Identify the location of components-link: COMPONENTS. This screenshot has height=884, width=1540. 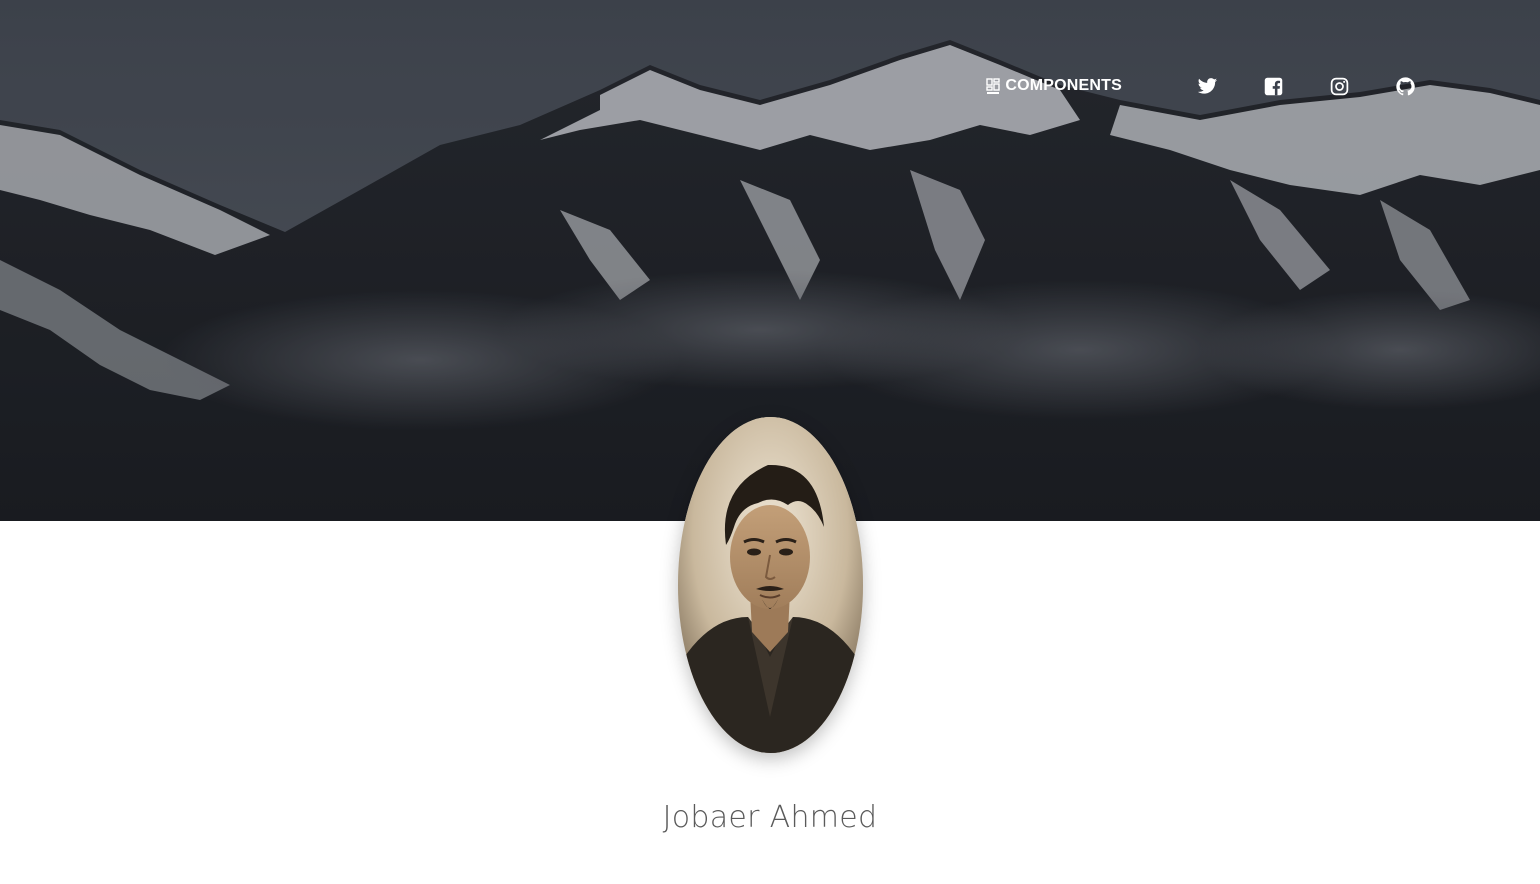
(1054, 86).